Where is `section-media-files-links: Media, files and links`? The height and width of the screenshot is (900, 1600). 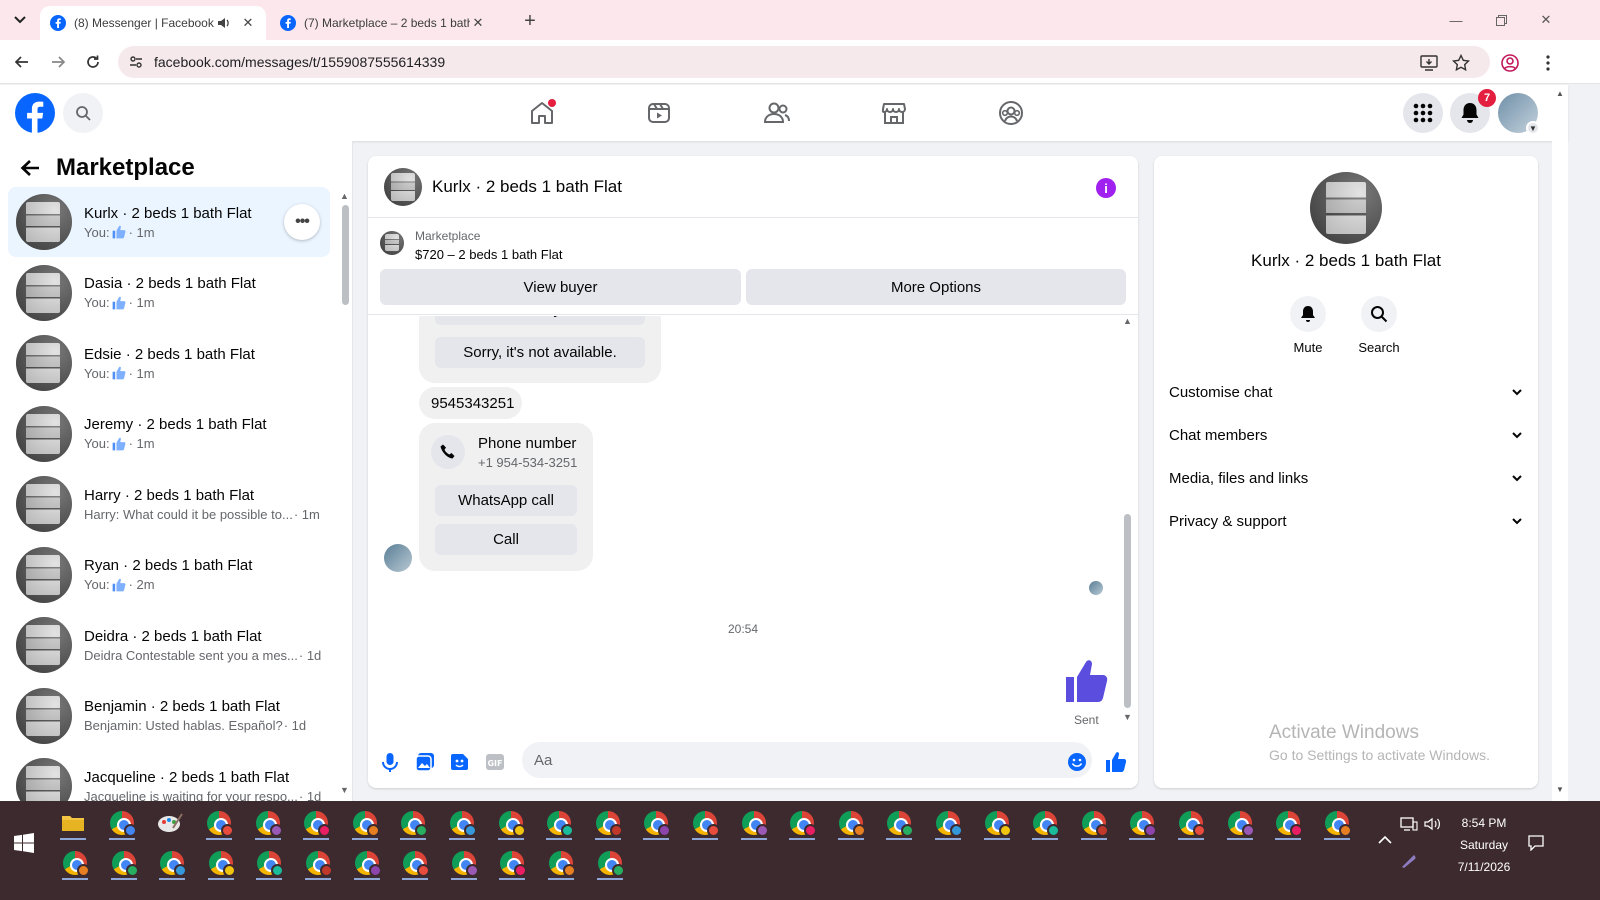 section-media-files-links: Media, files and links is located at coordinates (1346, 478).